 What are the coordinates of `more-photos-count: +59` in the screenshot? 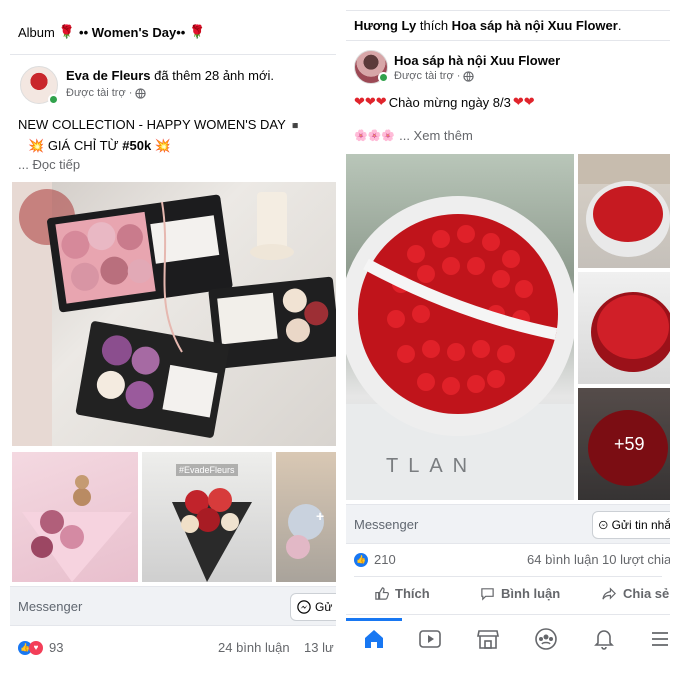 It's located at (629, 444).